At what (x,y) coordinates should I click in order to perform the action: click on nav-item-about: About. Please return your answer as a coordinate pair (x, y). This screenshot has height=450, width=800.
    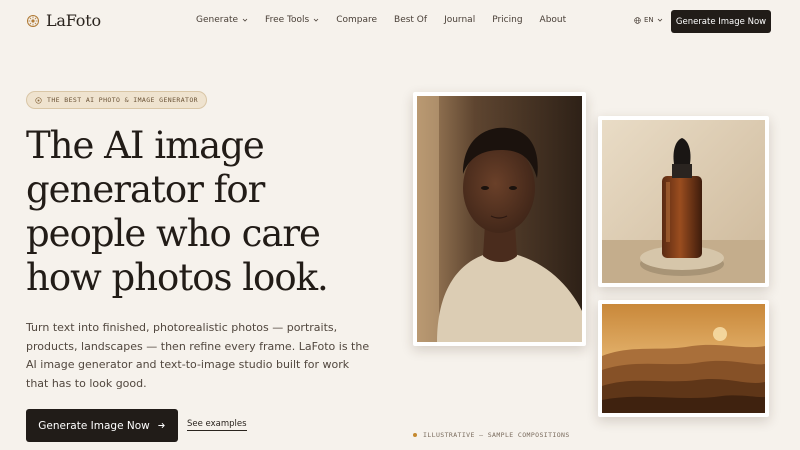
    Looking at the image, I should click on (553, 20).